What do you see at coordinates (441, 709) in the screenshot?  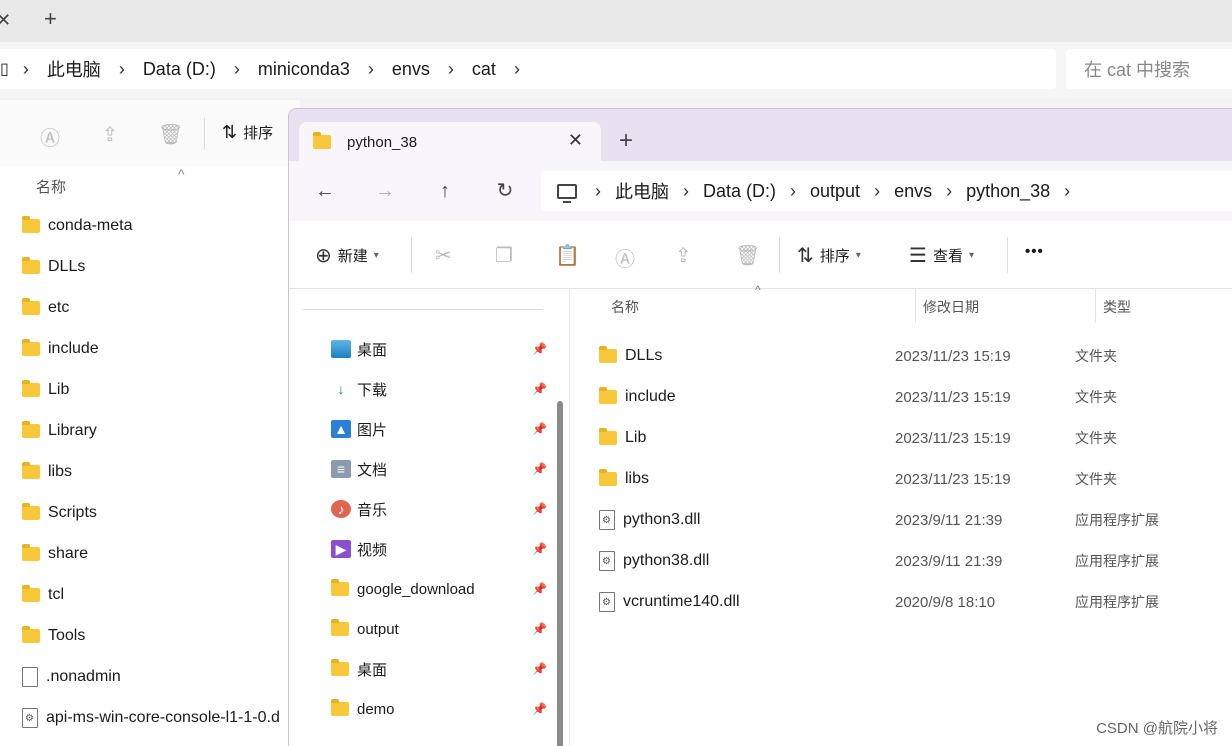 I see `nav-item: demo 📌` at bounding box center [441, 709].